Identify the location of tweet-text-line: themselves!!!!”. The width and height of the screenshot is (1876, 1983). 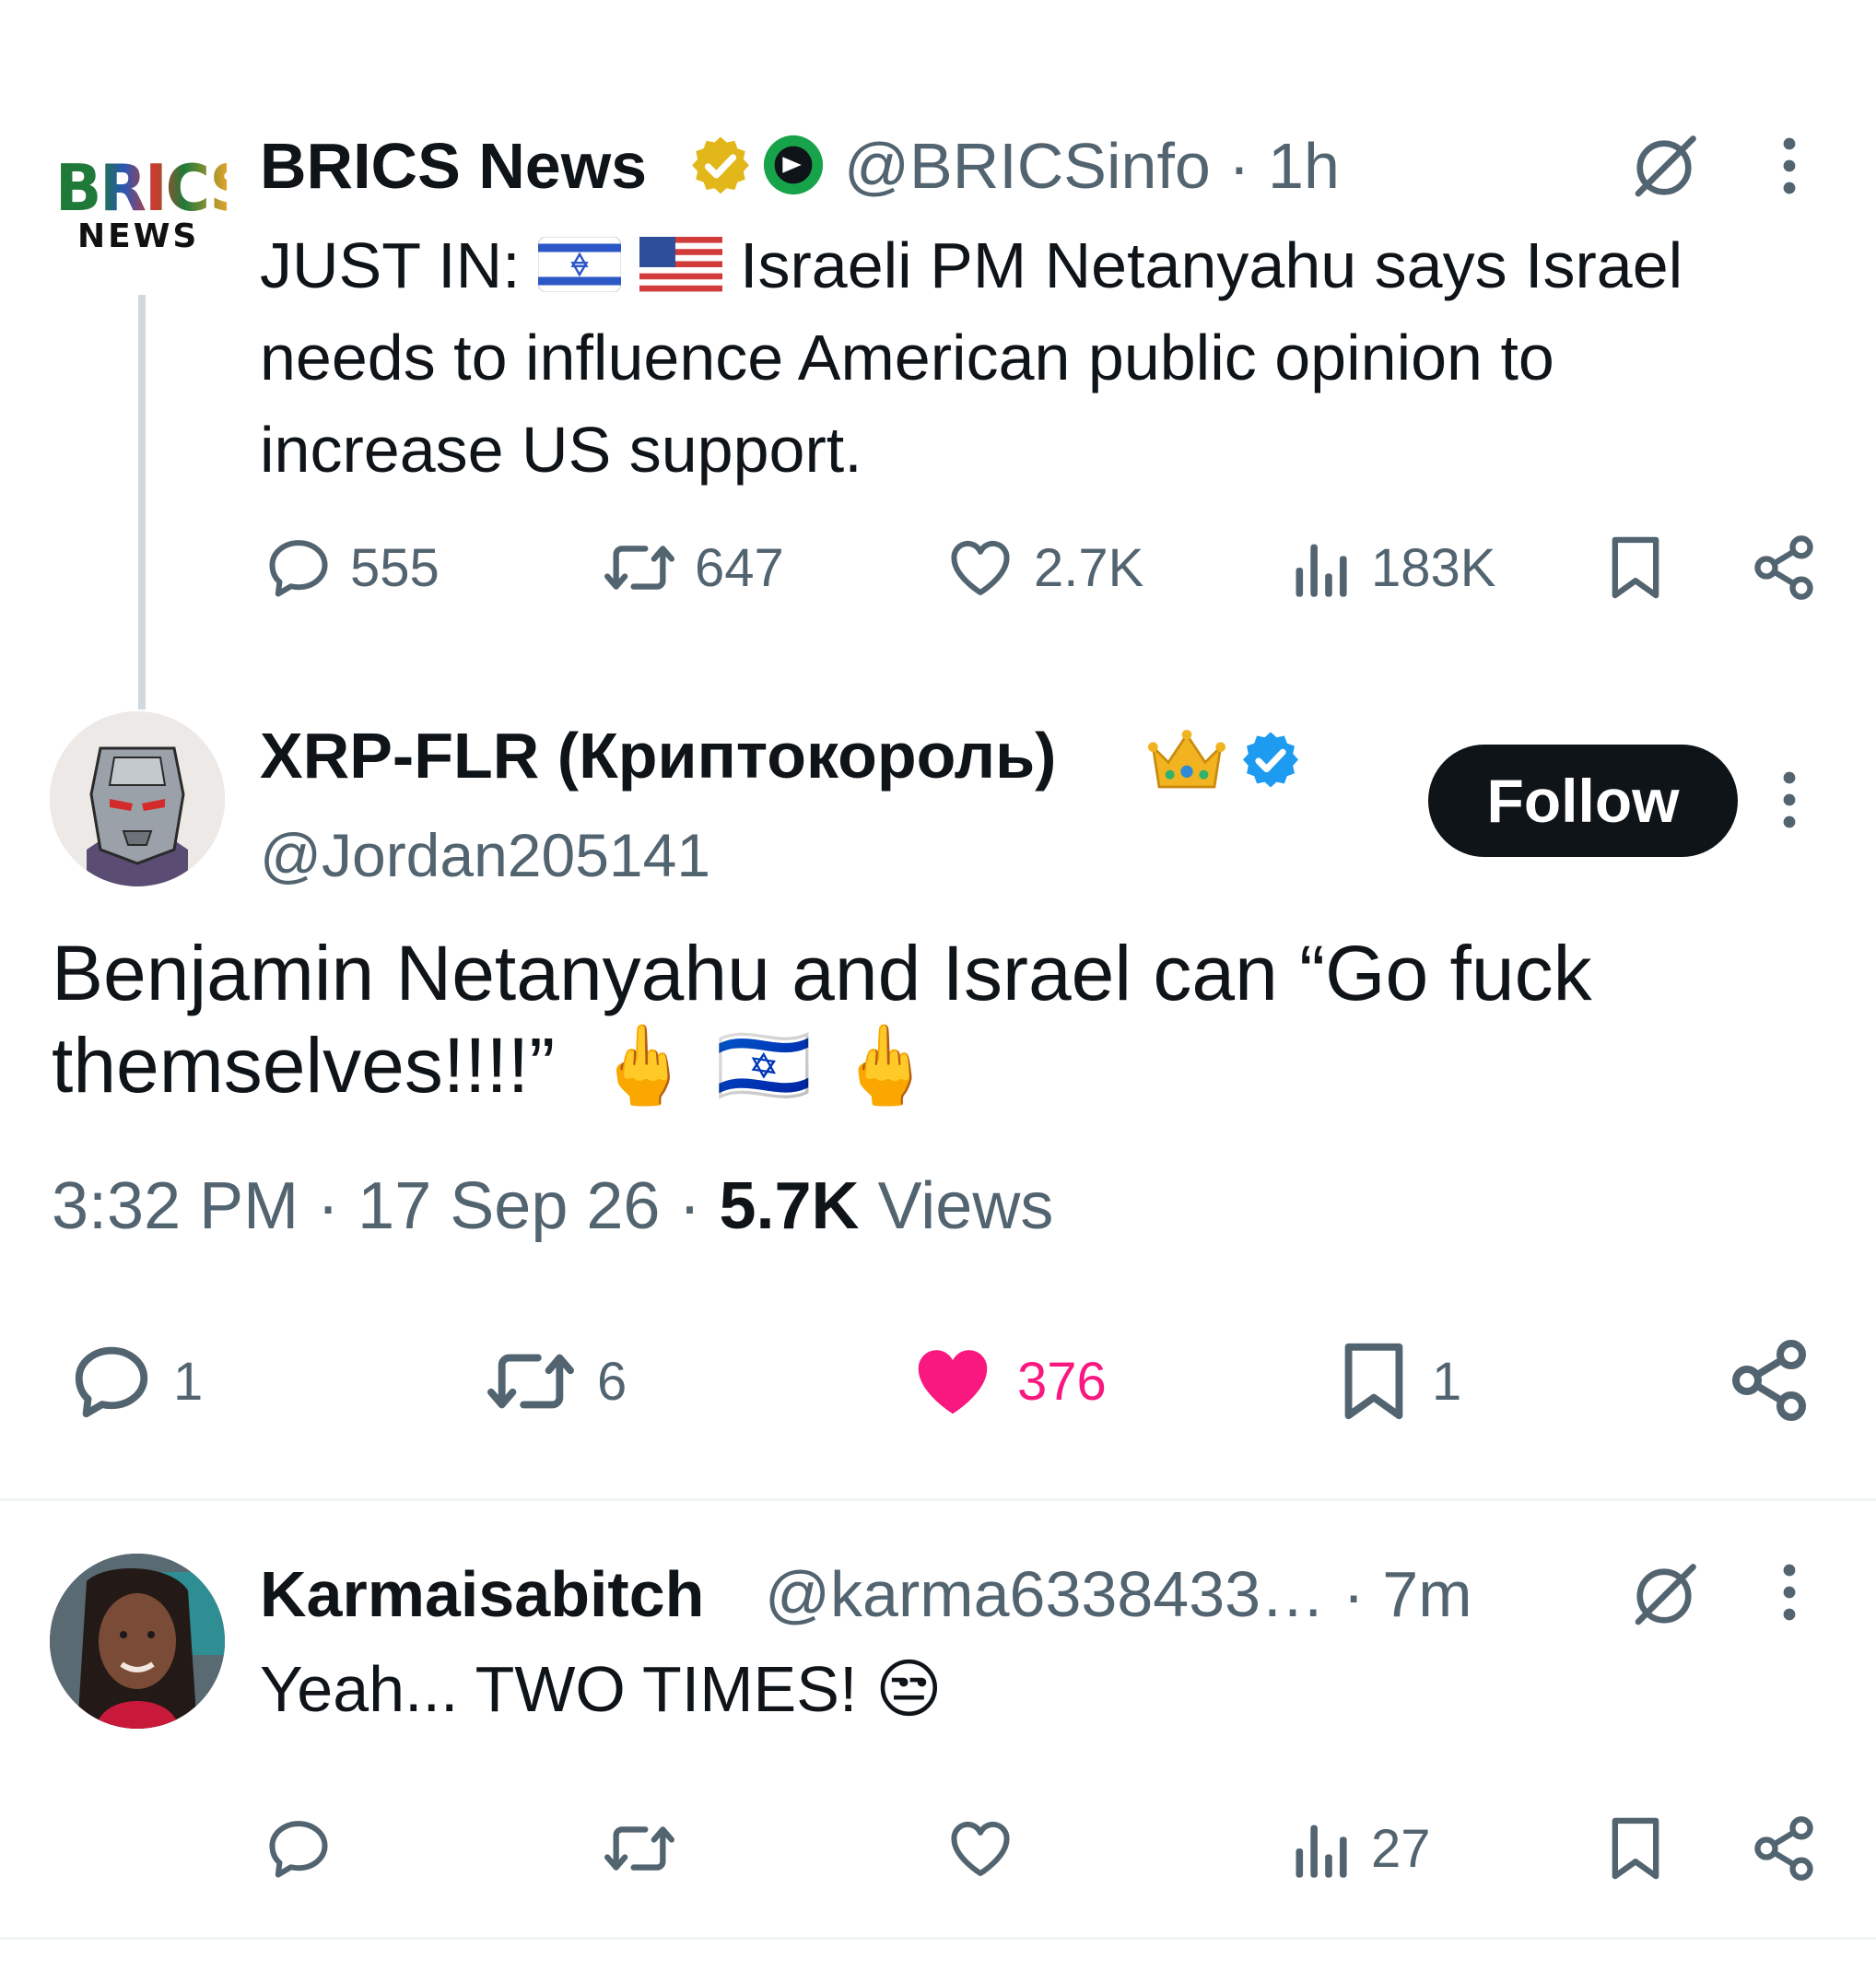
(304, 1065).